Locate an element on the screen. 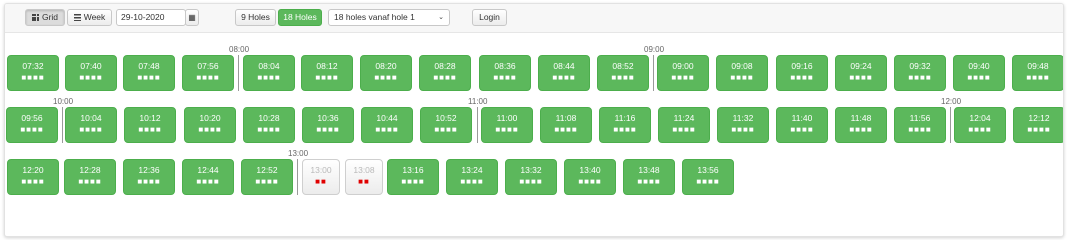 This screenshot has height=240, width=1068. date-value: 29-10-2020 is located at coordinates (143, 17).